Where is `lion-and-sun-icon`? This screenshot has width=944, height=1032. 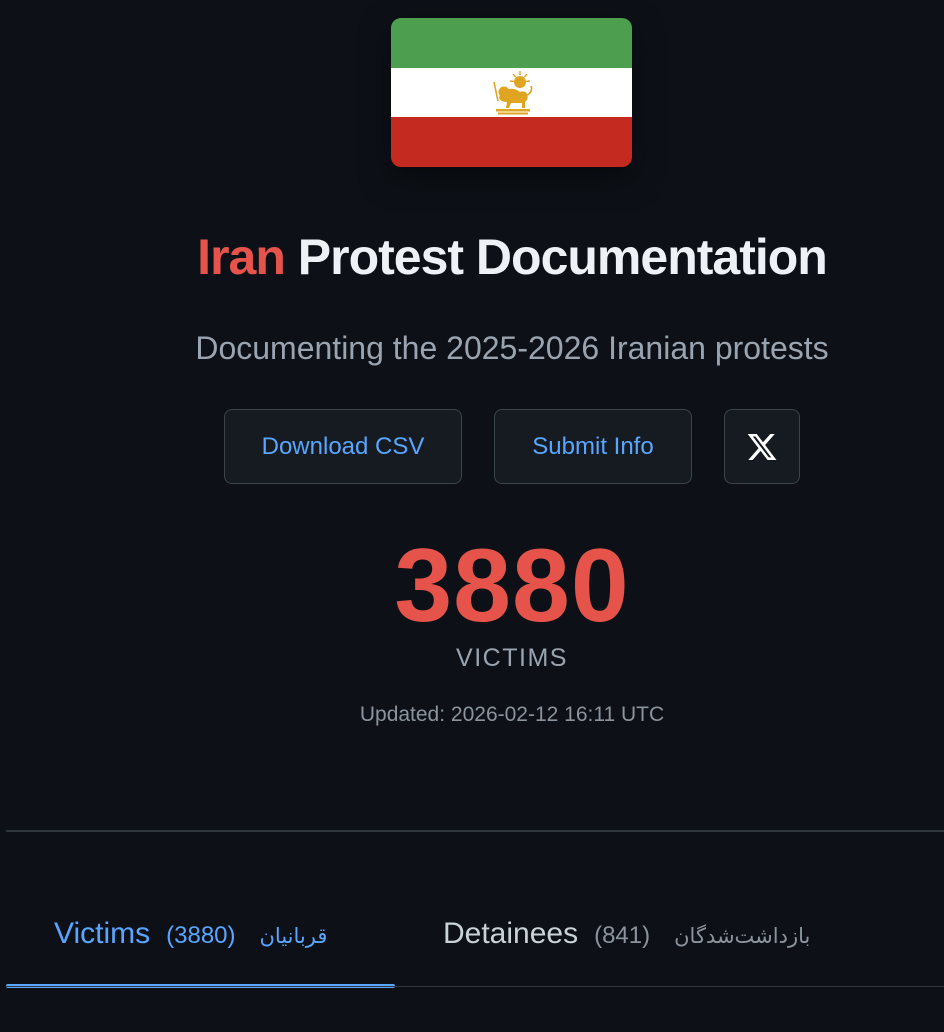
lion-and-sun-icon is located at coordinates (513, 93).